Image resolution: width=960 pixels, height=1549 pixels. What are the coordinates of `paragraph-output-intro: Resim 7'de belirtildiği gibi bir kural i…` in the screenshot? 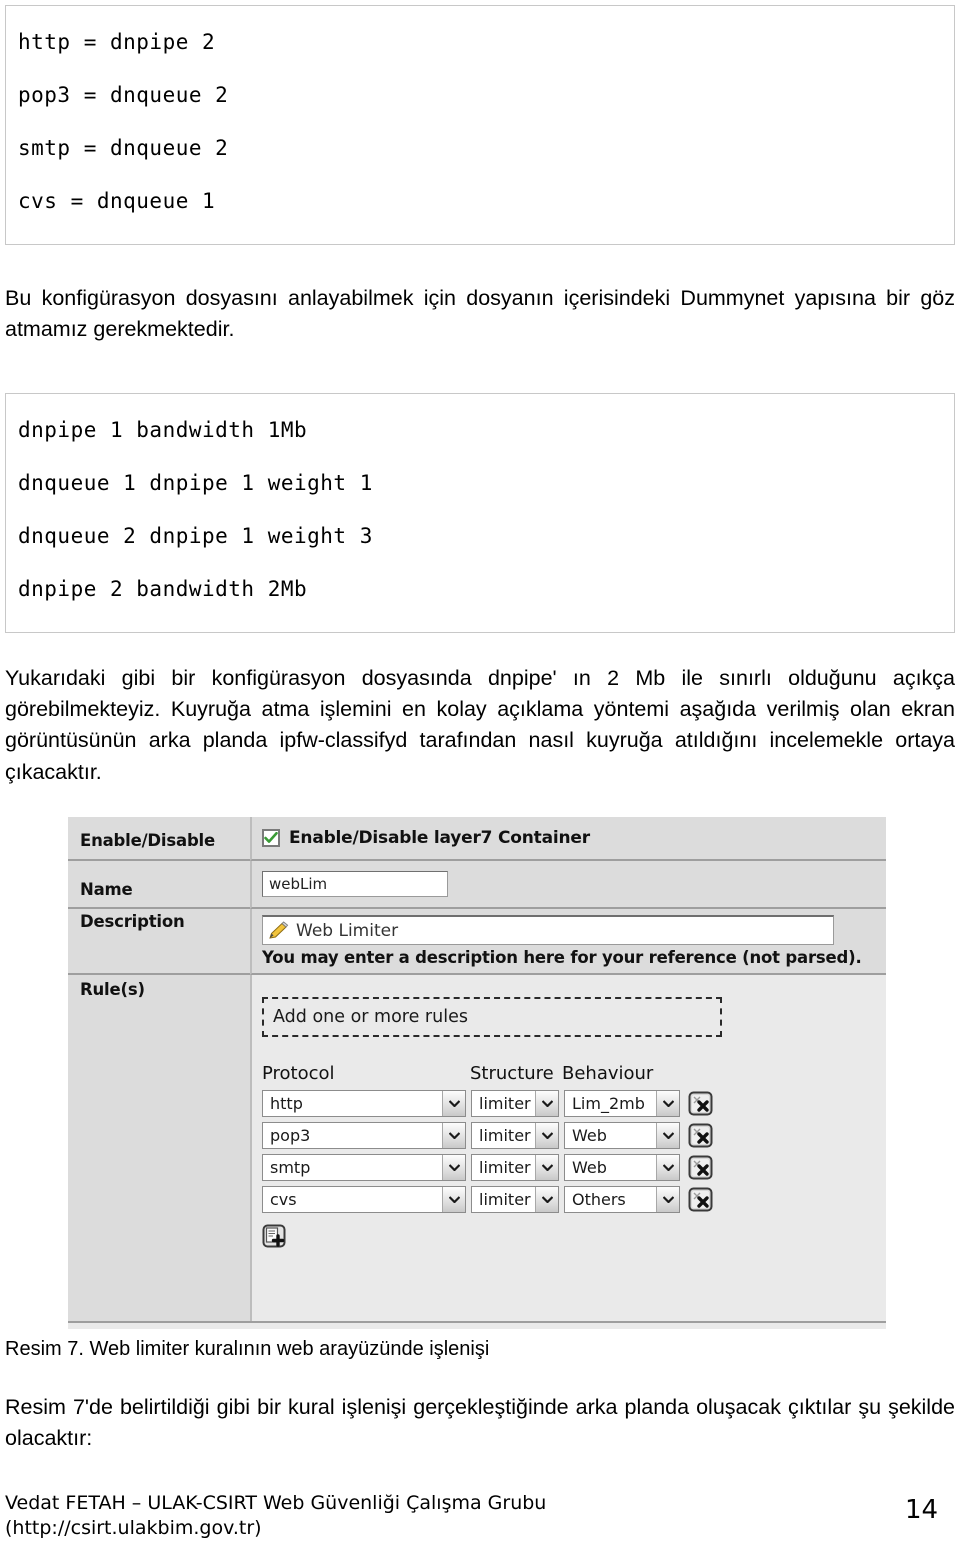 It's located at (480, 1423).